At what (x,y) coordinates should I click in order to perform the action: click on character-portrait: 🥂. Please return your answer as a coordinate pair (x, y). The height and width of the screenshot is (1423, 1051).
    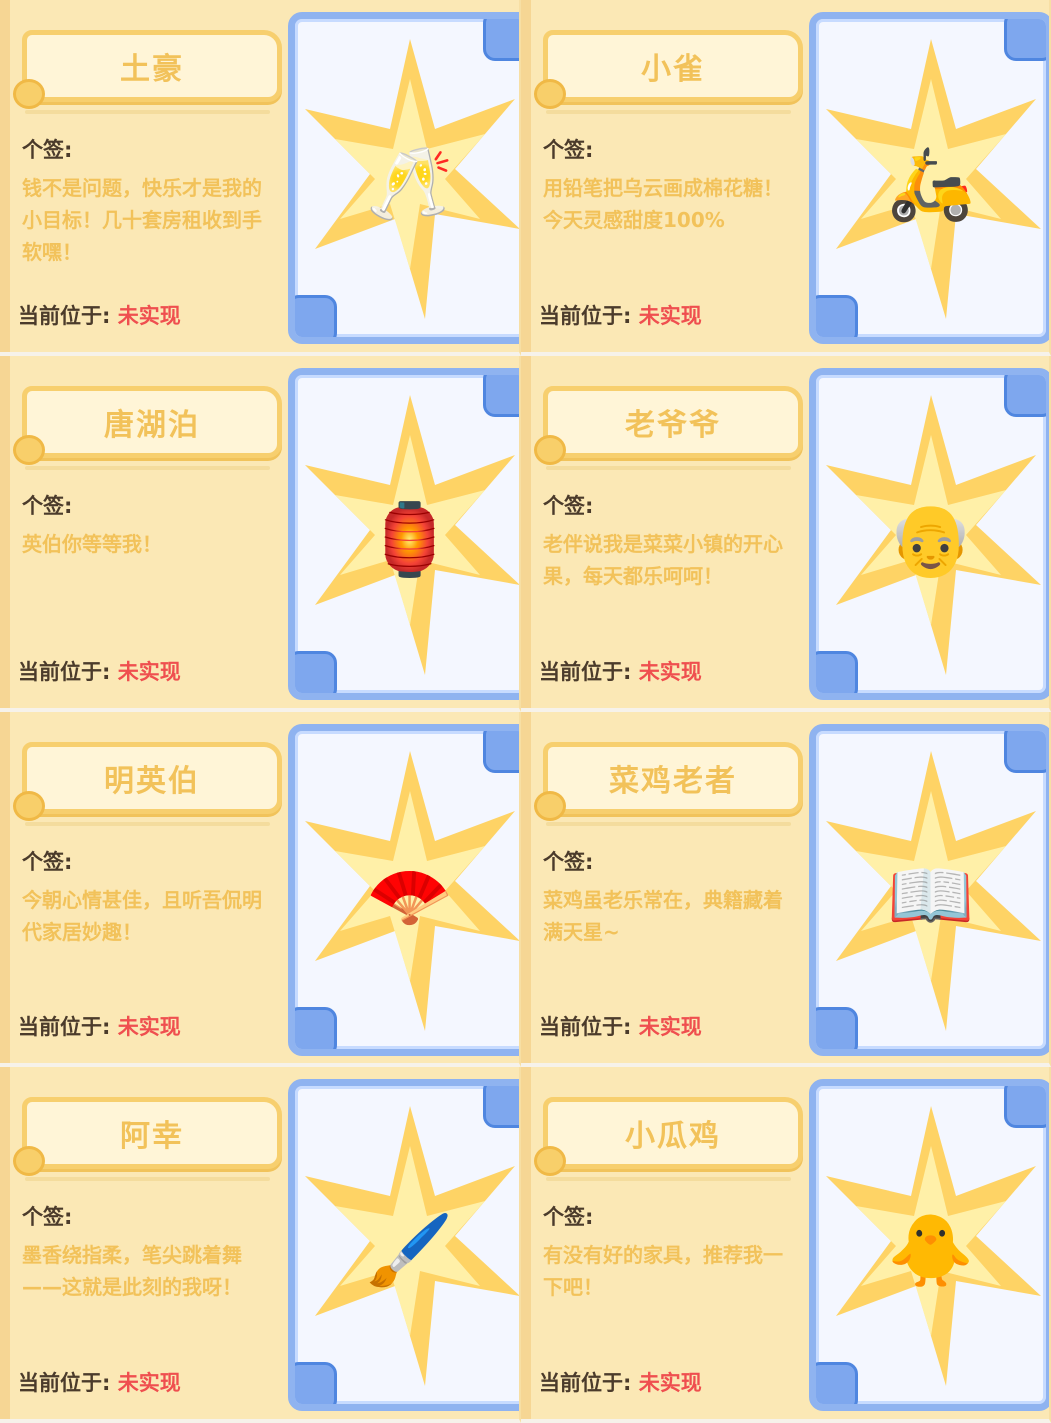
    Looking at the image, I should click on (403, 178).